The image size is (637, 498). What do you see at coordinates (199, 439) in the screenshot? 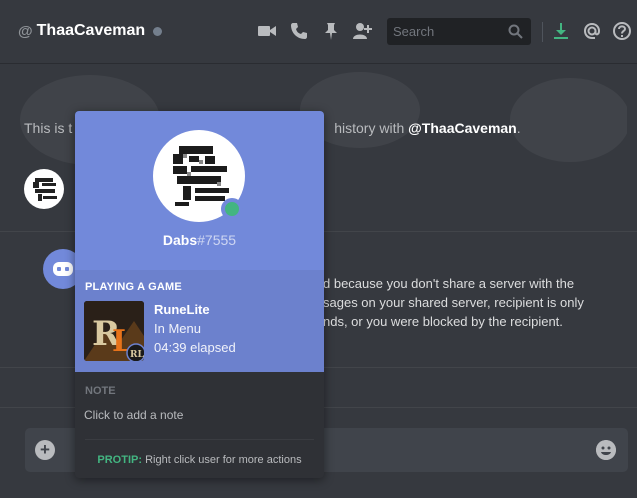
I see `popout-divider` at bounding box center [199, 439].